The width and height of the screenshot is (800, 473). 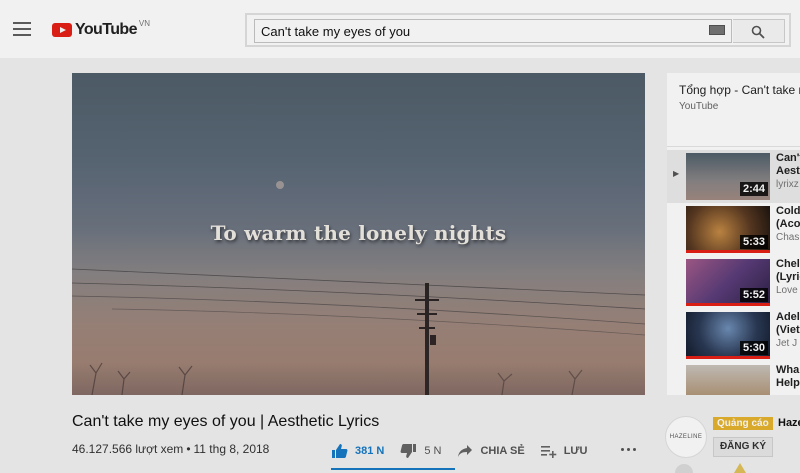 What do you see at coordinates (733, 110) in the screenshot?
I see `playlist-header: Tổng hợp - Can't take m YouTube` at bounding box center [733, 110].